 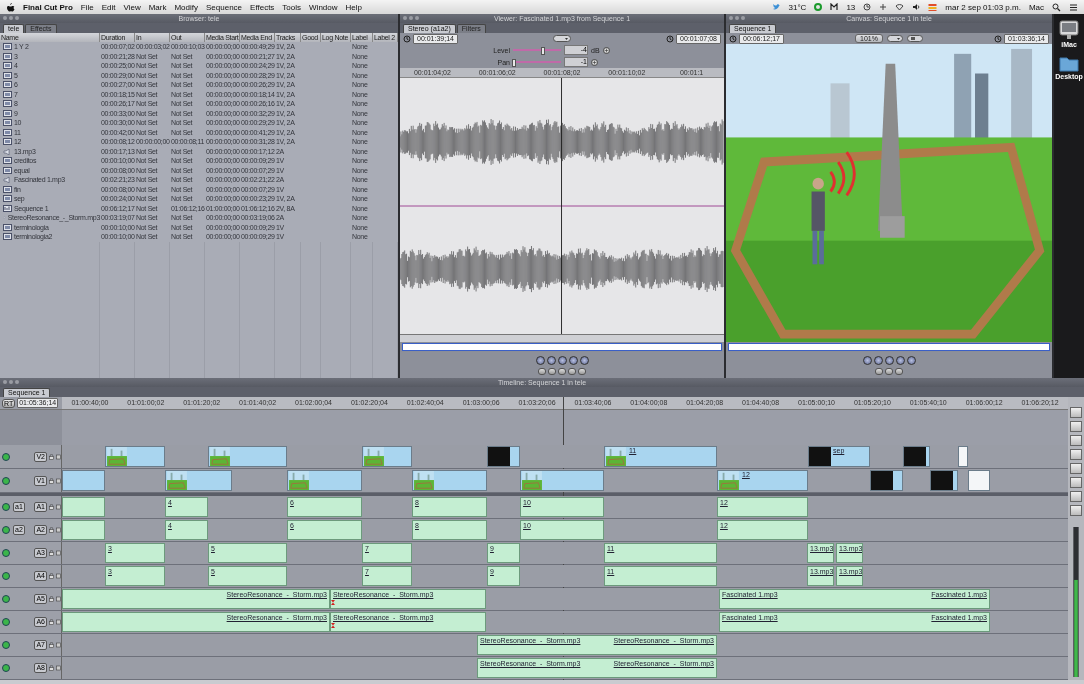 I want to click on display-dropdown, so click(x=914, y=38).